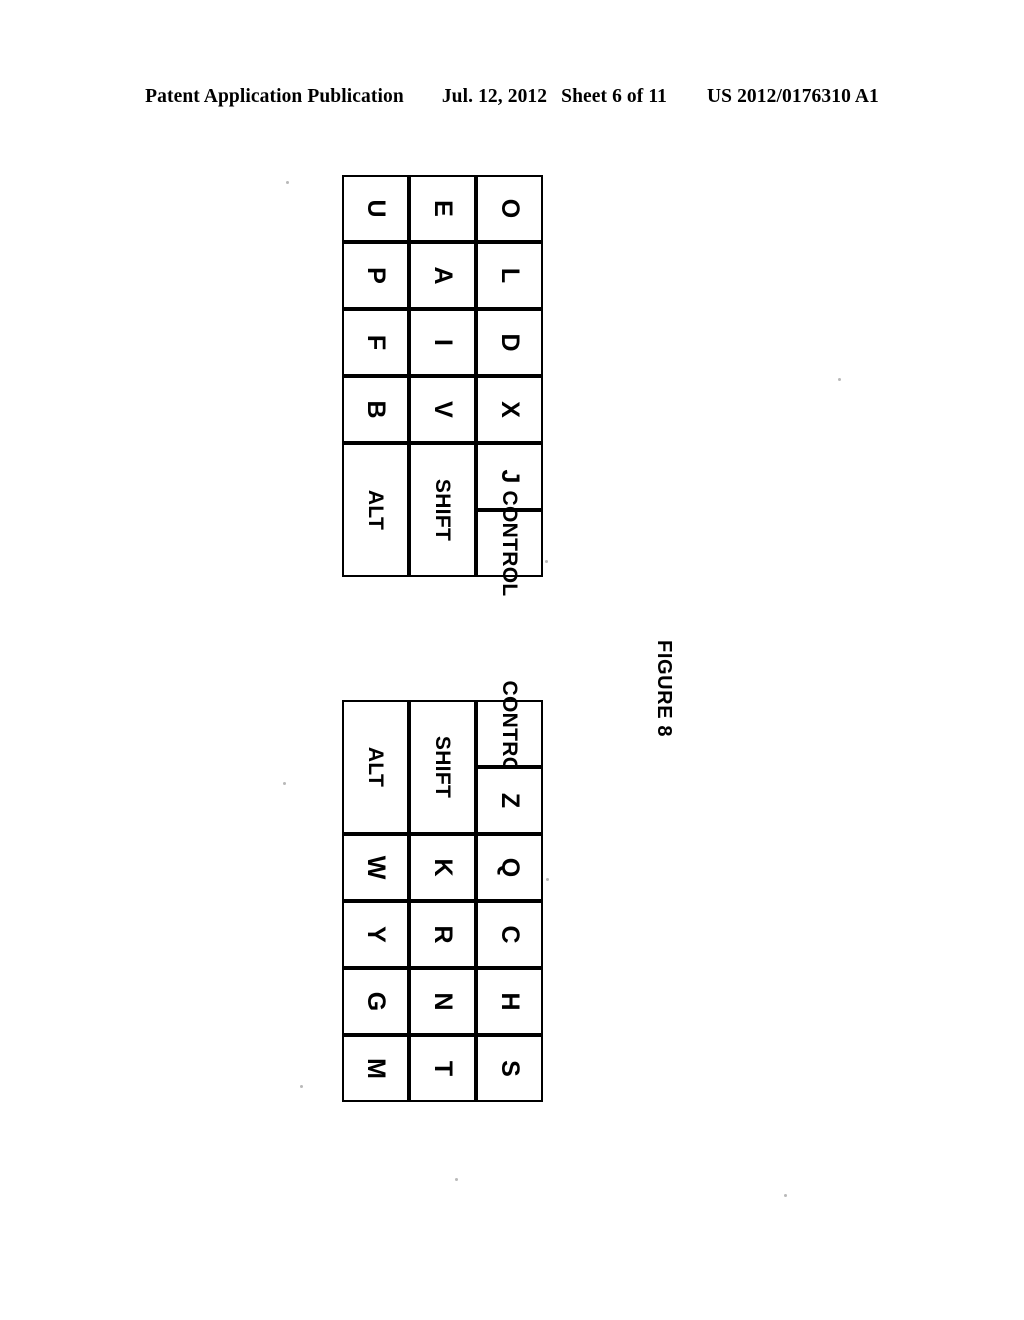  Describe the element at coordinates (442, 1001) in the screenshot. I see `key-n: N` at that location.